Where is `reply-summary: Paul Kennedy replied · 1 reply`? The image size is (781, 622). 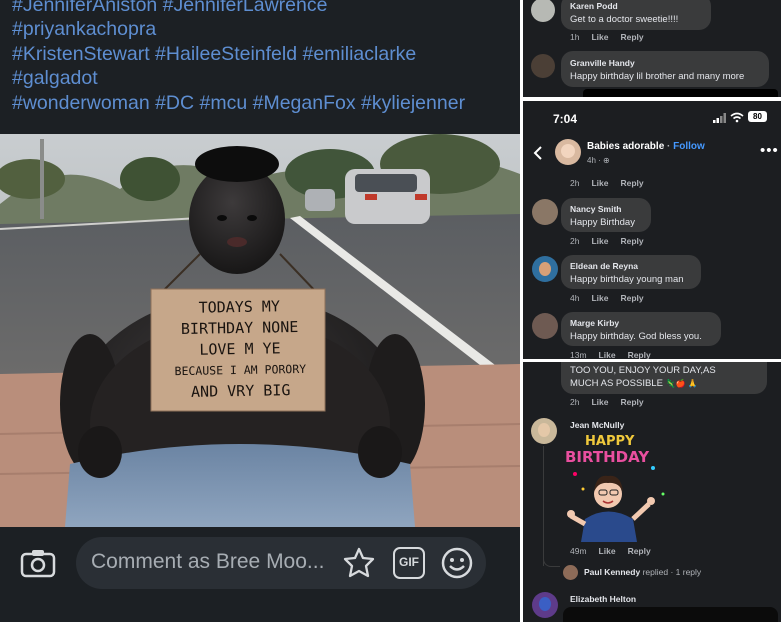 reply-summary: Paul Kennedy replied · 1 reply is located at coordinates (642, 572).